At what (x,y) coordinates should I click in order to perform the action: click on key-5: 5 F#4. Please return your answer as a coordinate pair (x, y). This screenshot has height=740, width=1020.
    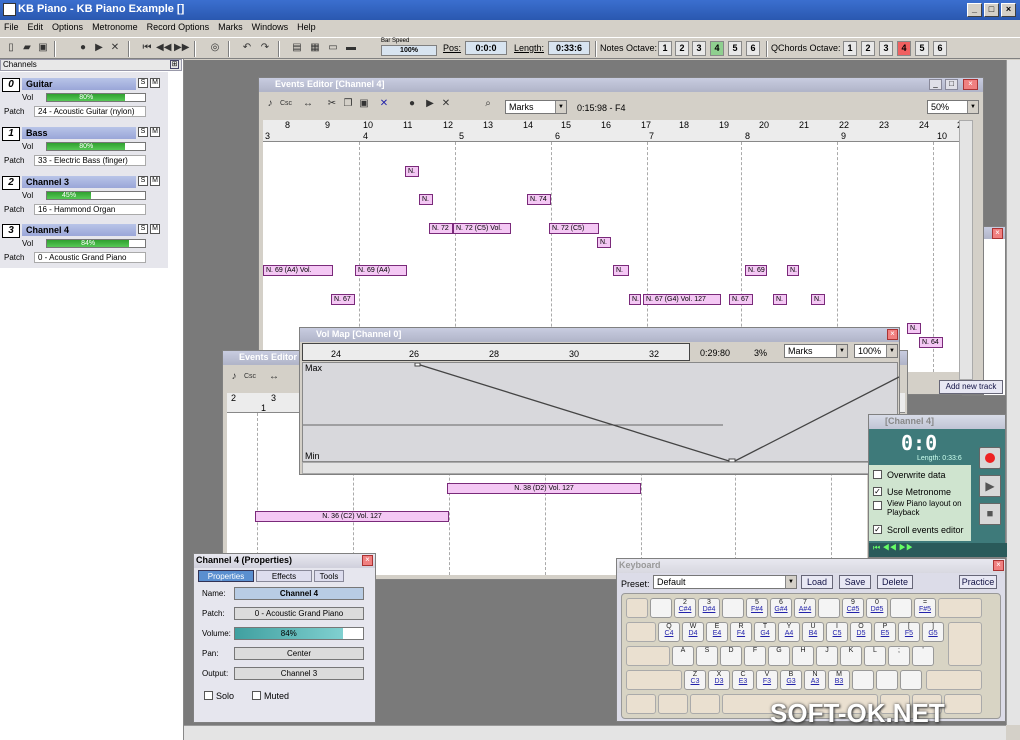
    Looking at the image, I should click on (757, 608).